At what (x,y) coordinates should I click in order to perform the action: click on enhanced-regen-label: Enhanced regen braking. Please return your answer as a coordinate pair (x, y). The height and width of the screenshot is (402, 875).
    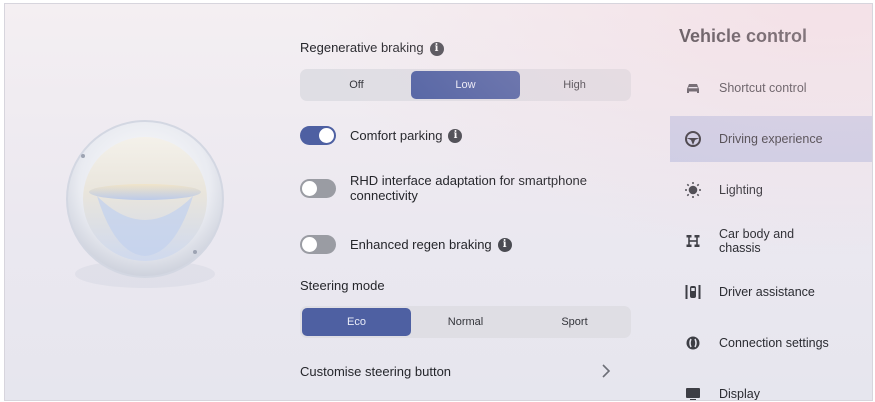
    Looking at the image, I should click on (421, 244).